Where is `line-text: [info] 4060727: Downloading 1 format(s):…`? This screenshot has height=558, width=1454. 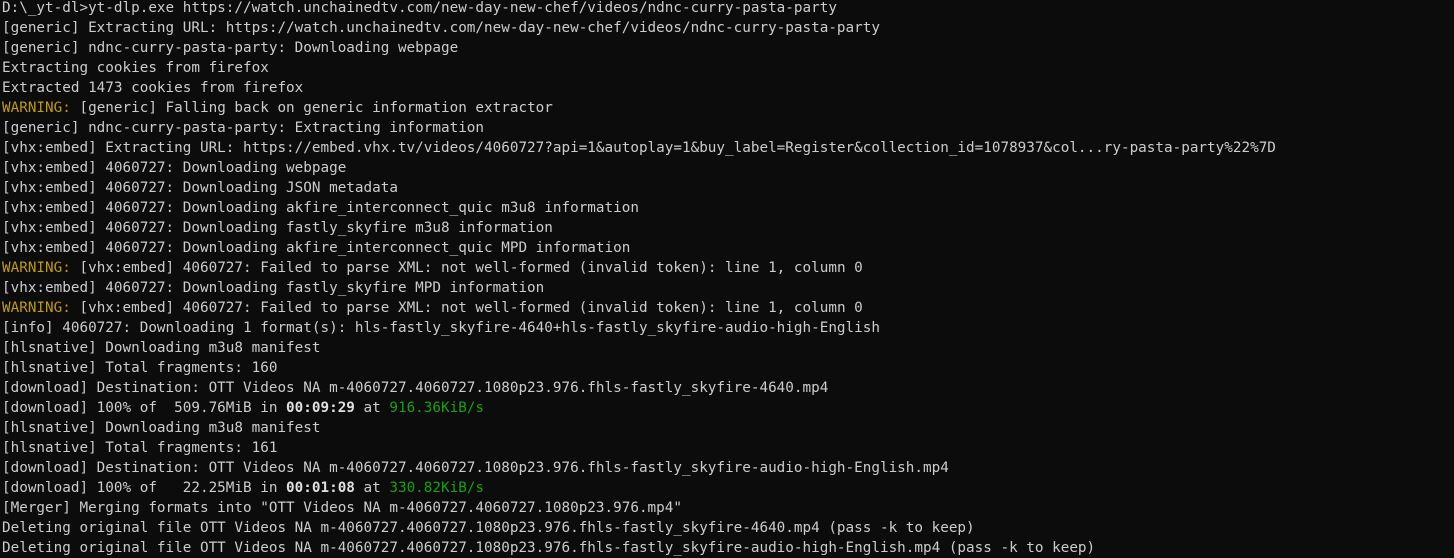
line-text: [info] 4060727: Downloading 1 format(s):… is located at coordinates (441, 328).